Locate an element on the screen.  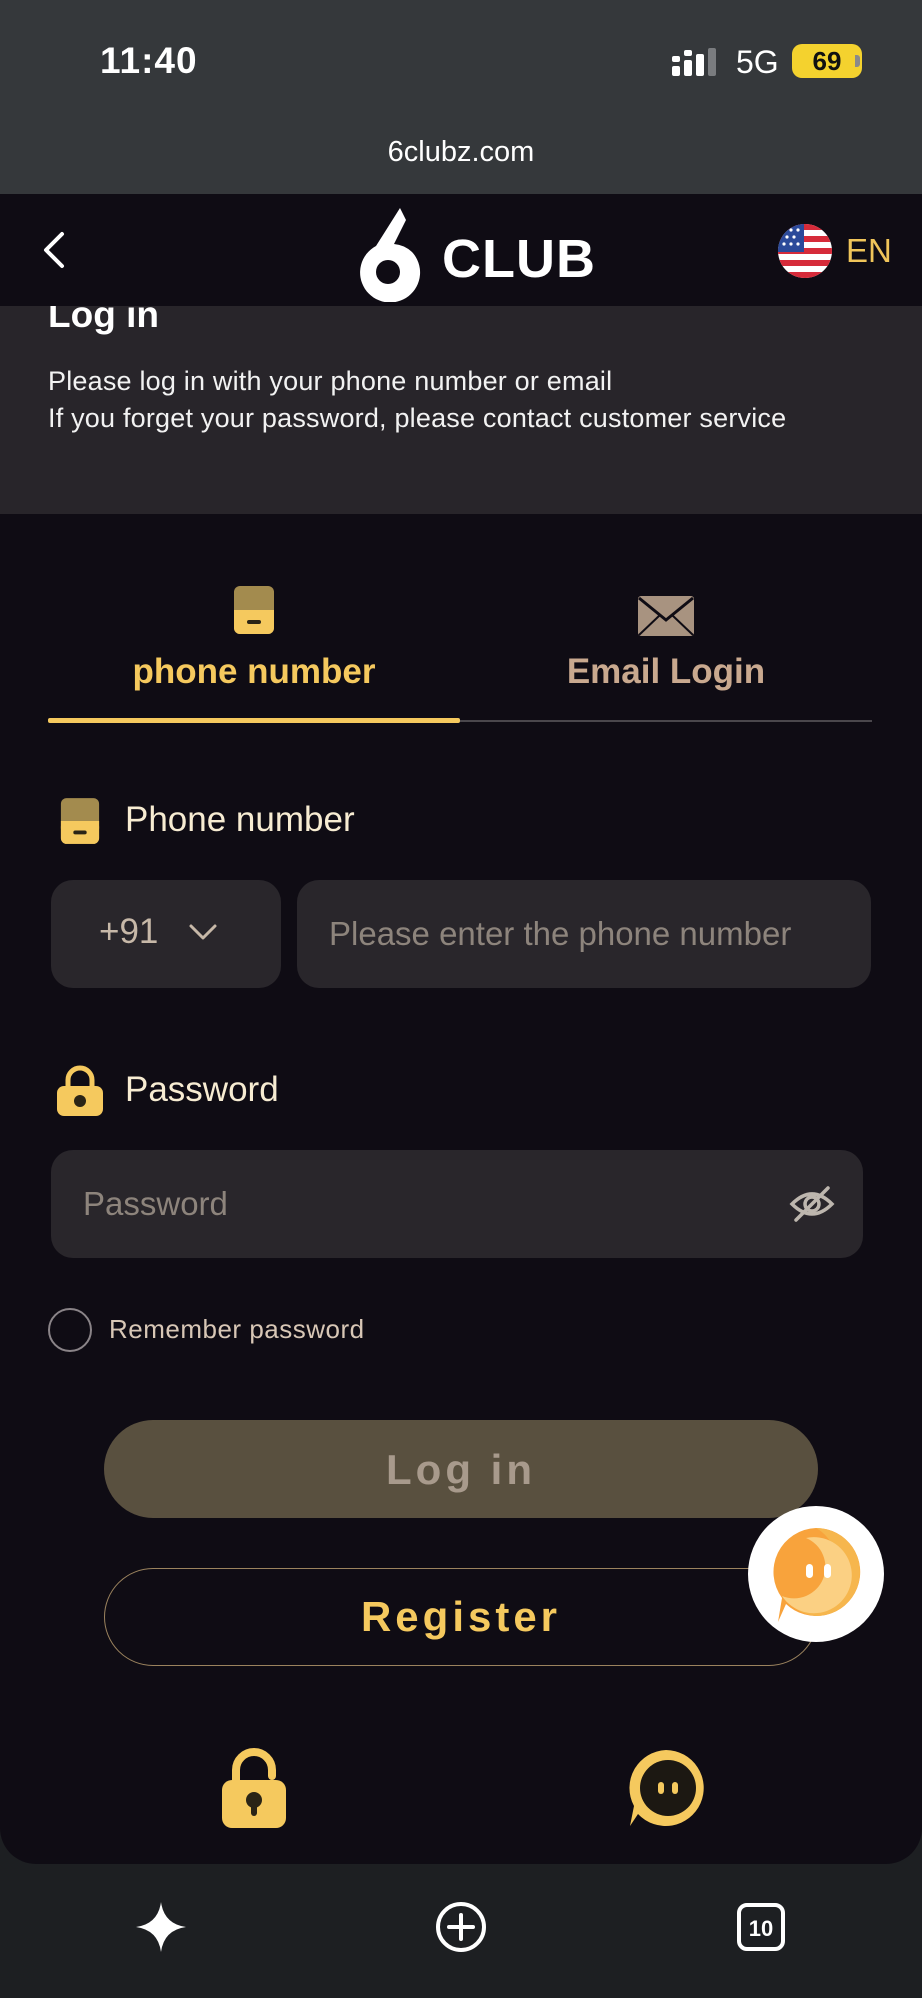
remember-password-label: Remember password is located at coordinates (237, 1329).